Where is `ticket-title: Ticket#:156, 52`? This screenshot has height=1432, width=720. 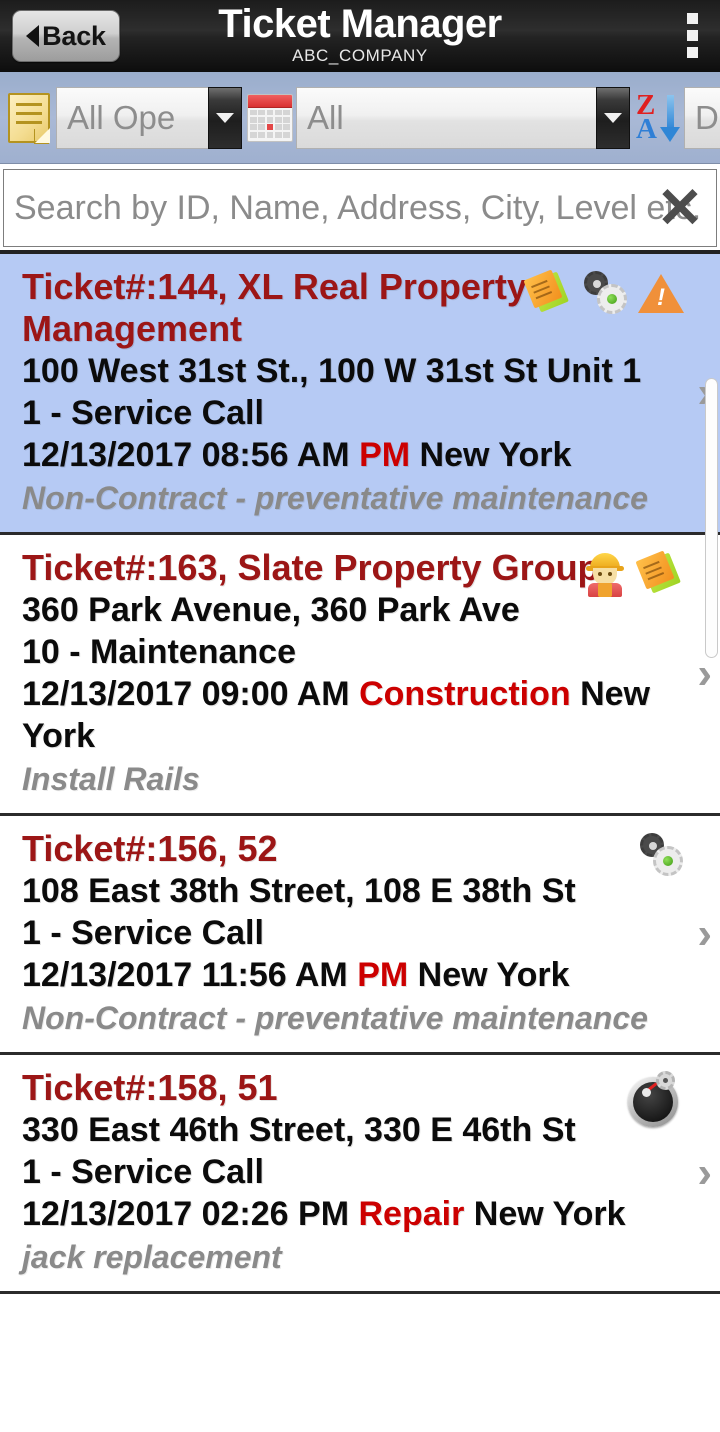
ticket-title: Ticket#:156, 52 is located at coordinates (150, 848).